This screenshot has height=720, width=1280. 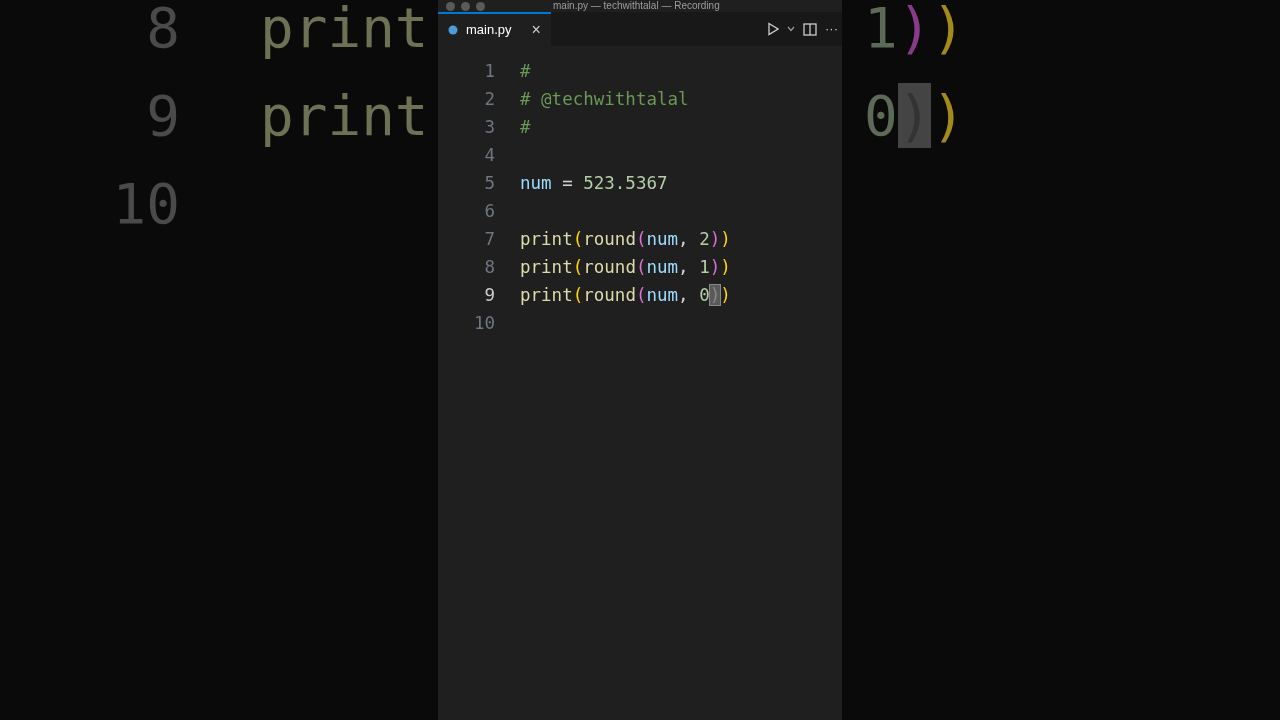 I want to click on code-line: 0)), so click(x=915, y=116).